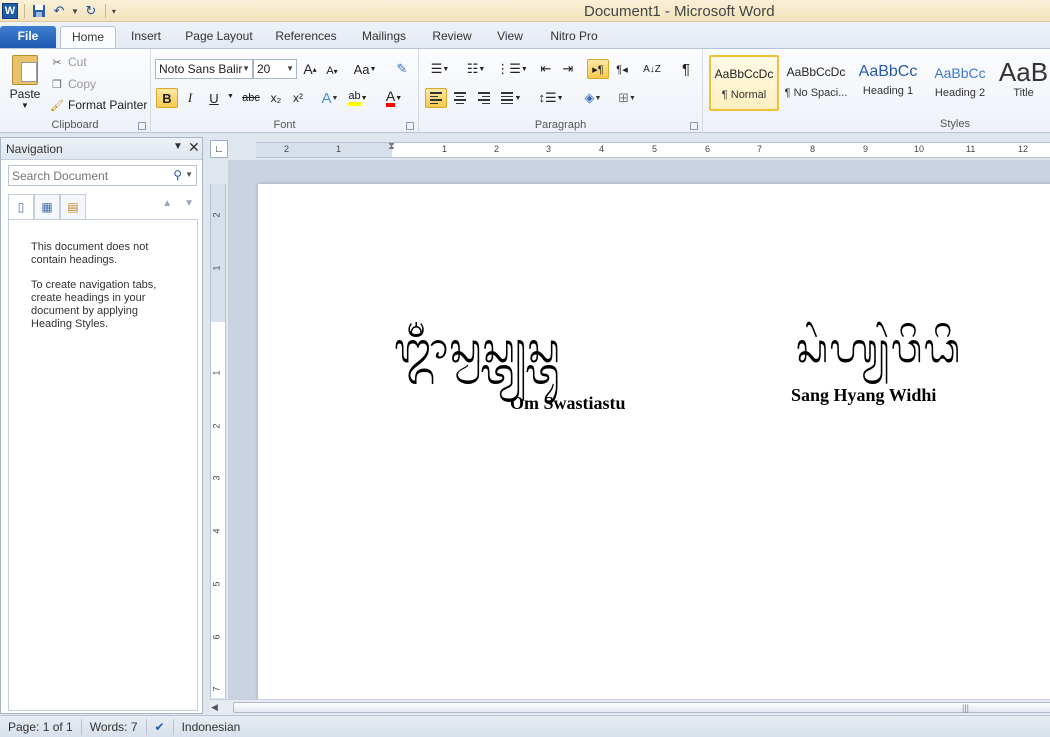  Describe the element at coordinates (966, 708) in the screenshot. I see `scrollbar-grip-icon: |||` at that location.